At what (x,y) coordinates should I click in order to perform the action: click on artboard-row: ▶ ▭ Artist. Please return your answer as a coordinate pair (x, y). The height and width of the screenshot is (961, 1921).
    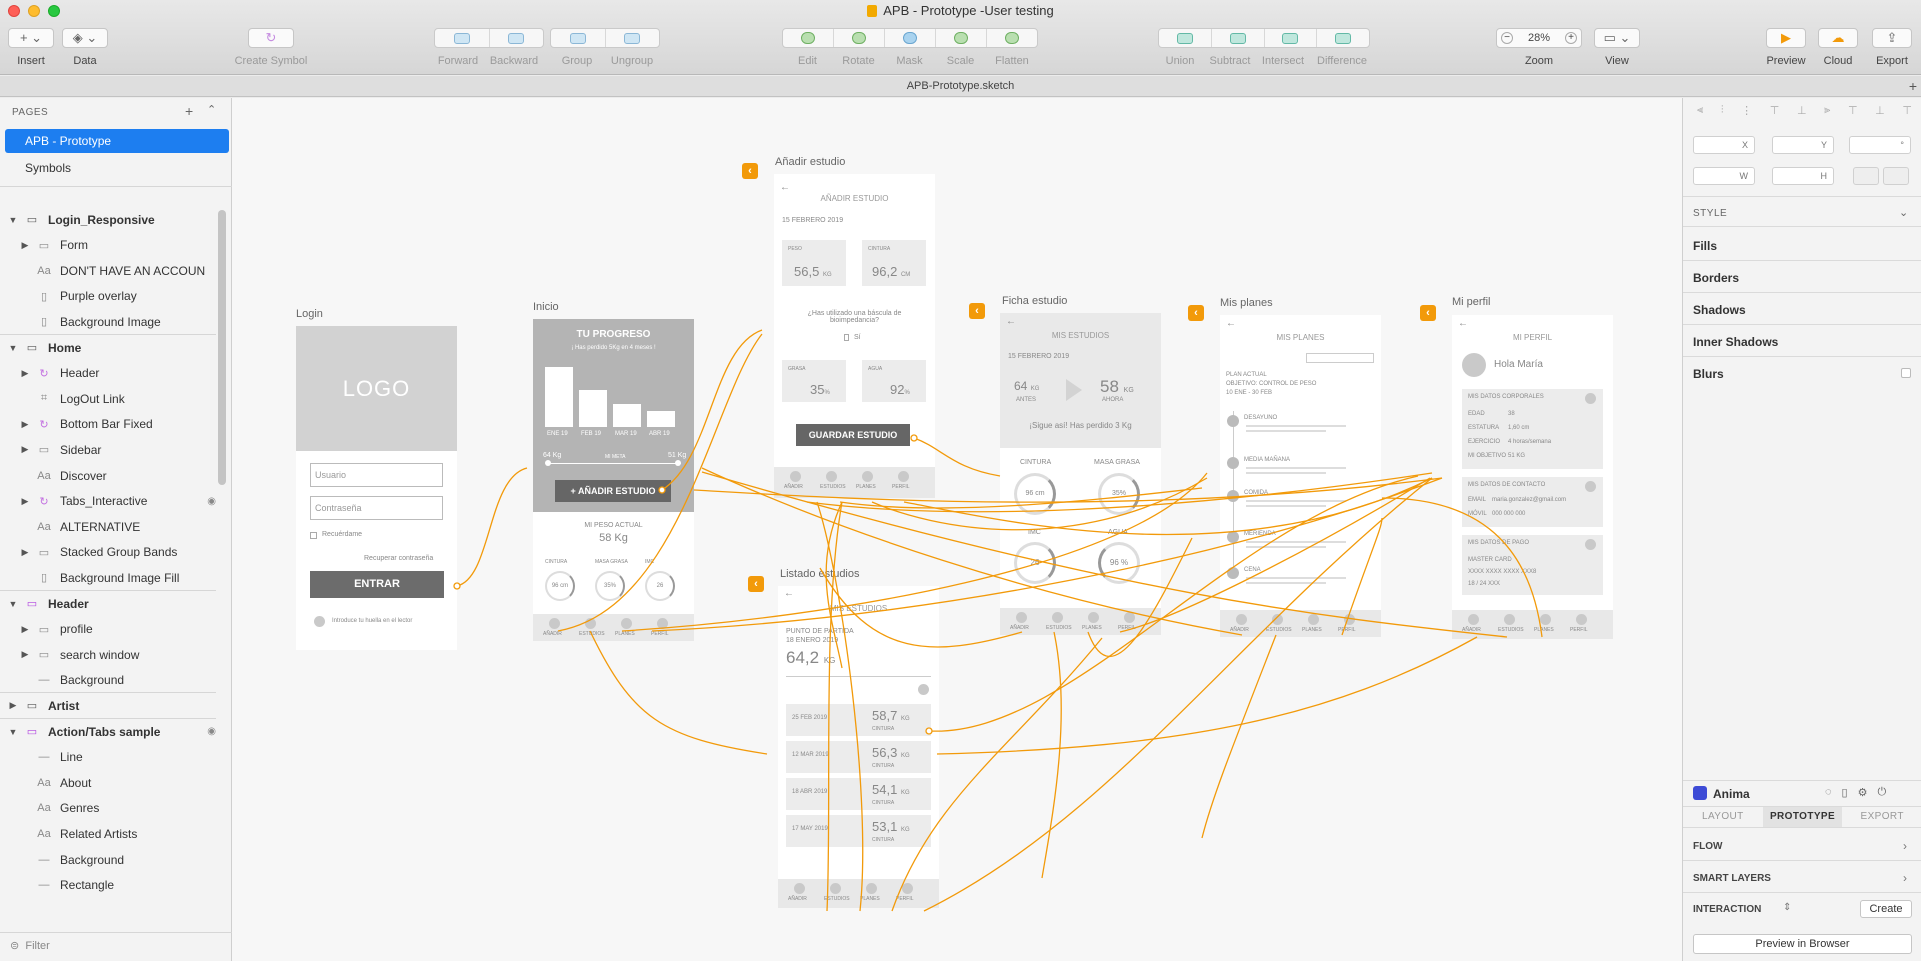
    Looking at the image, I should click on (108, 705).